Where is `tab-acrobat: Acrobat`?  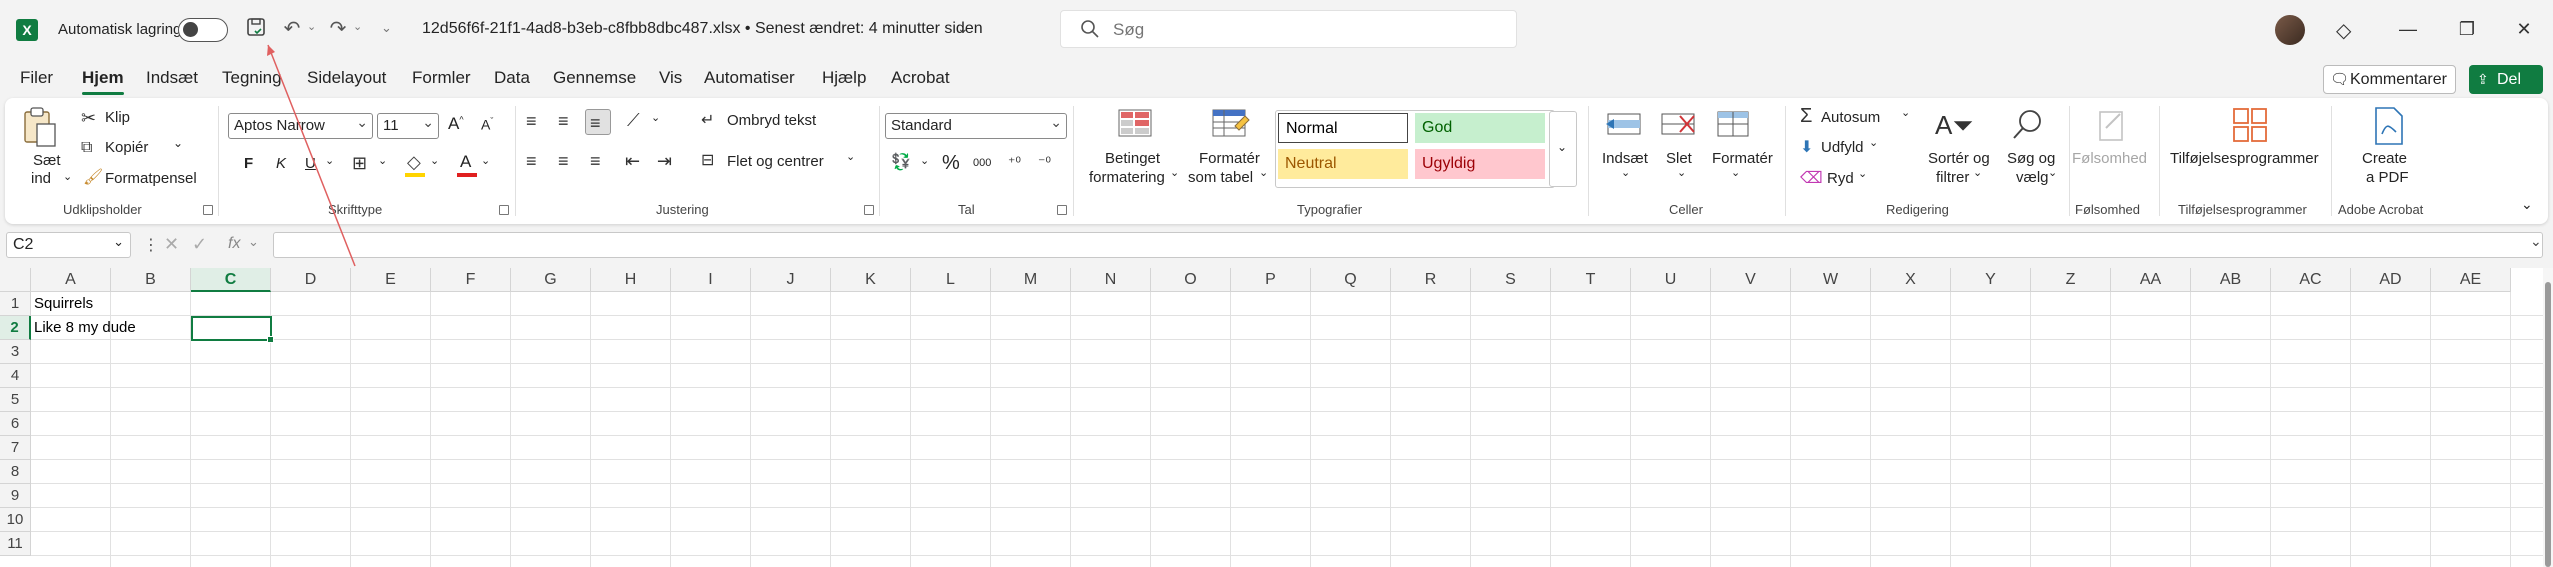
tab-acrobat: Acrobat is located at coordinates (920, 78).